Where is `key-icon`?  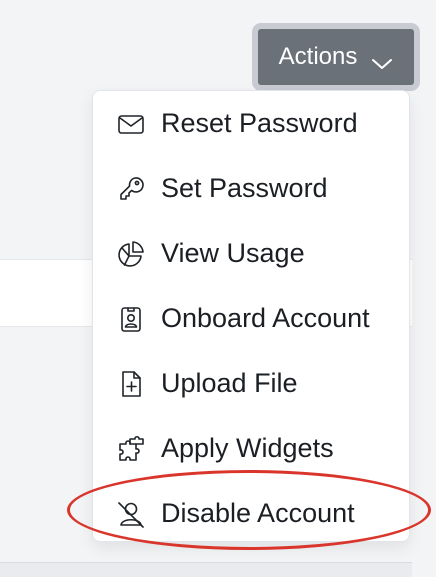
key-icon is located at coordinates (131, 189).